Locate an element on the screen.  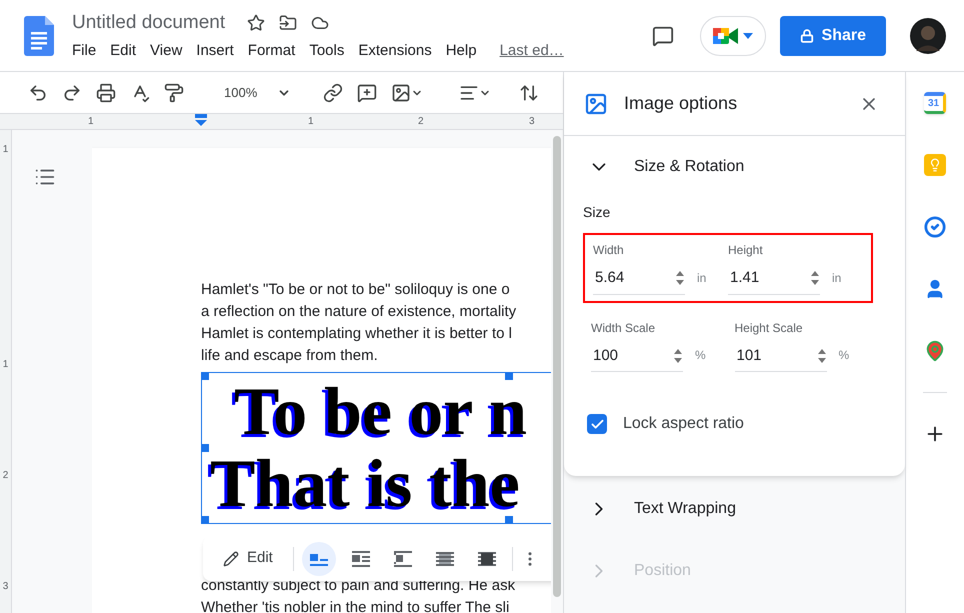
star-icon is located at coordinates (256, 23).